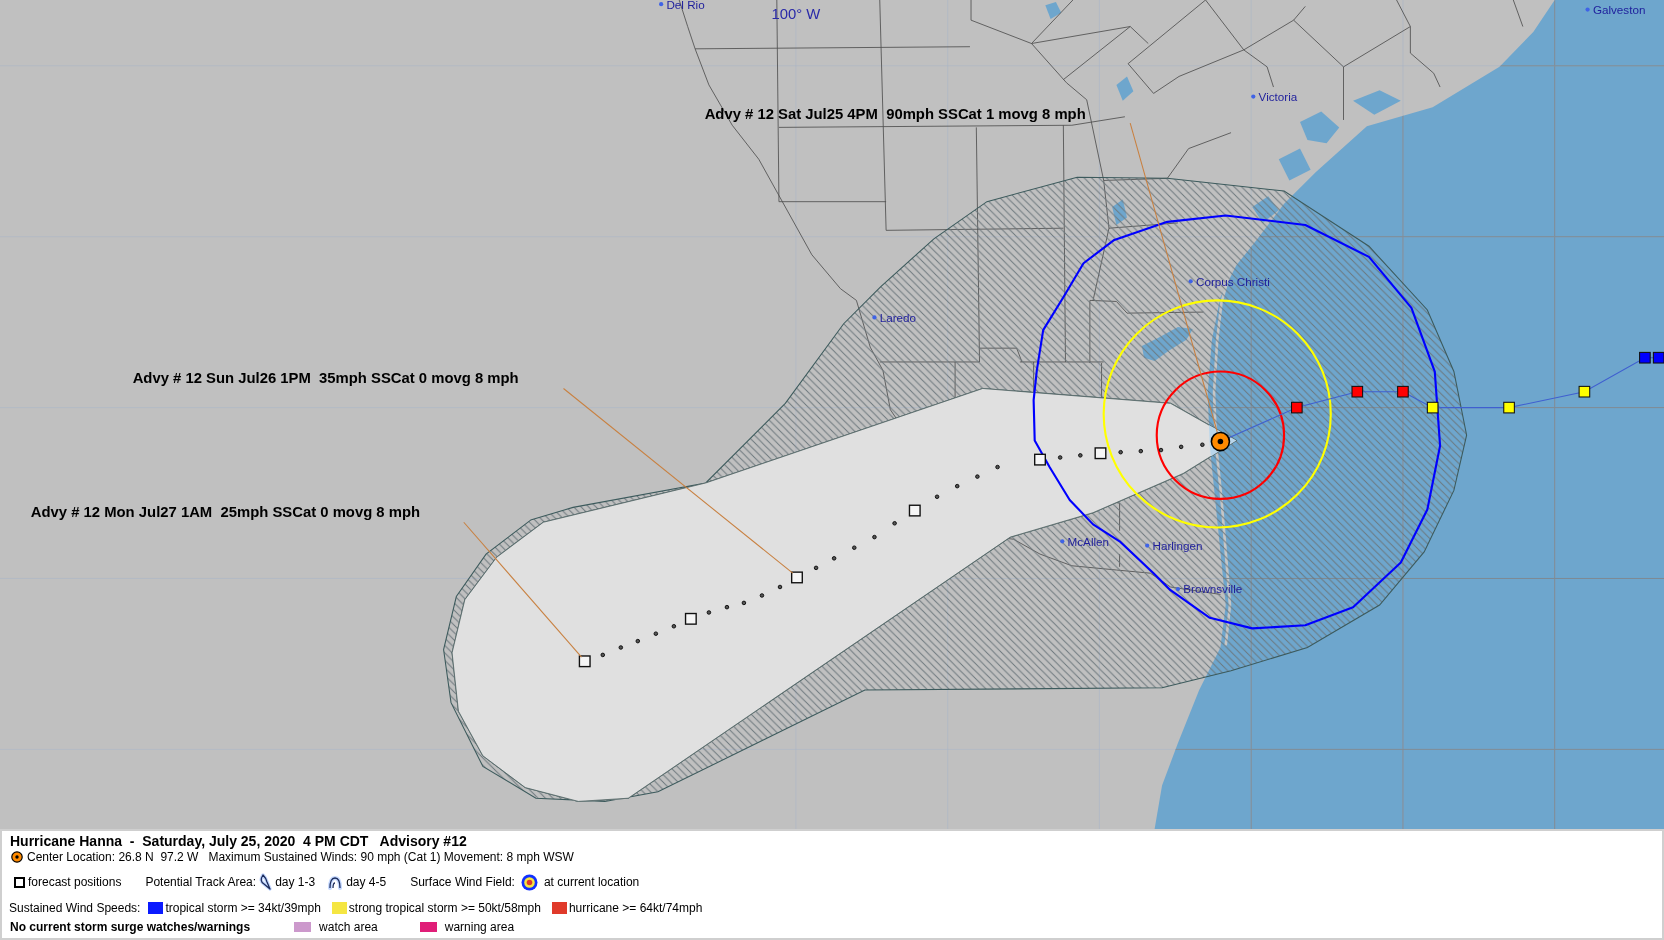 Image resolution: width=1664 pixels, height=940 pixels. Describe the element at coordinates (479, 927) in the screenshot. I see `legend-label: warning area` at that location.